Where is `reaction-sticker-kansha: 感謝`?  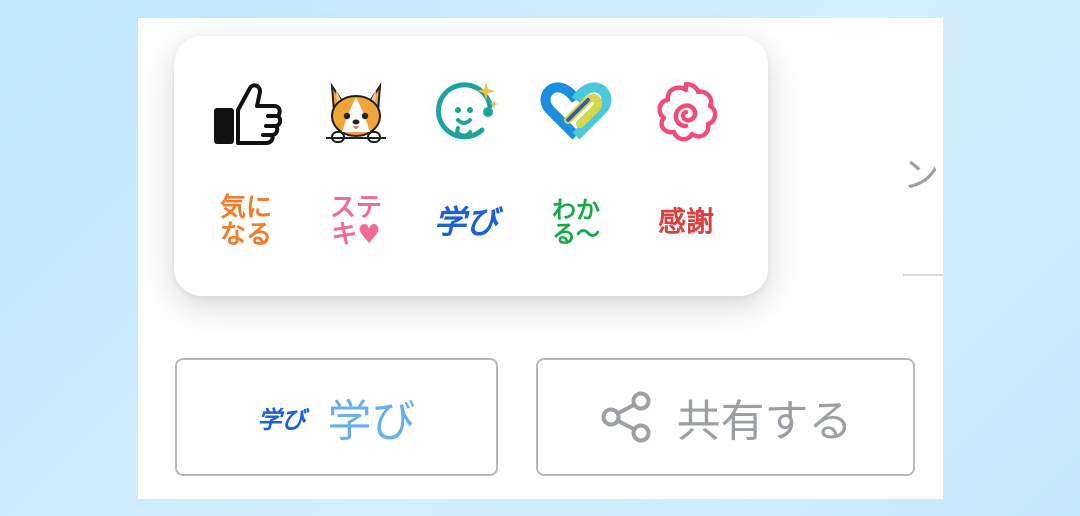 reaction-sticker-kansha: 感謝 is located at coordinates (686, 222).